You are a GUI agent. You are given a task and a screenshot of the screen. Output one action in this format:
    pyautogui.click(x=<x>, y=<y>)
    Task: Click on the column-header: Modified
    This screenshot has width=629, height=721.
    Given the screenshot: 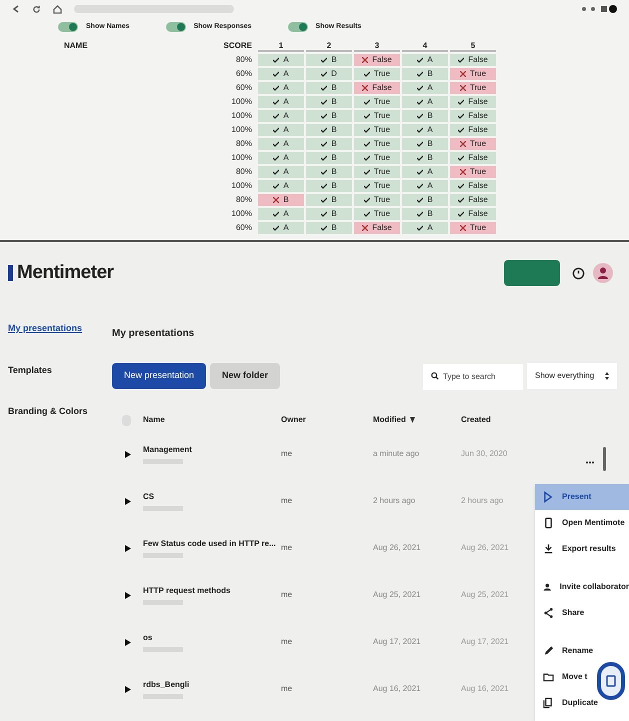 What is the action you would take?
    pyautogui.click(x=417, y=420)
    